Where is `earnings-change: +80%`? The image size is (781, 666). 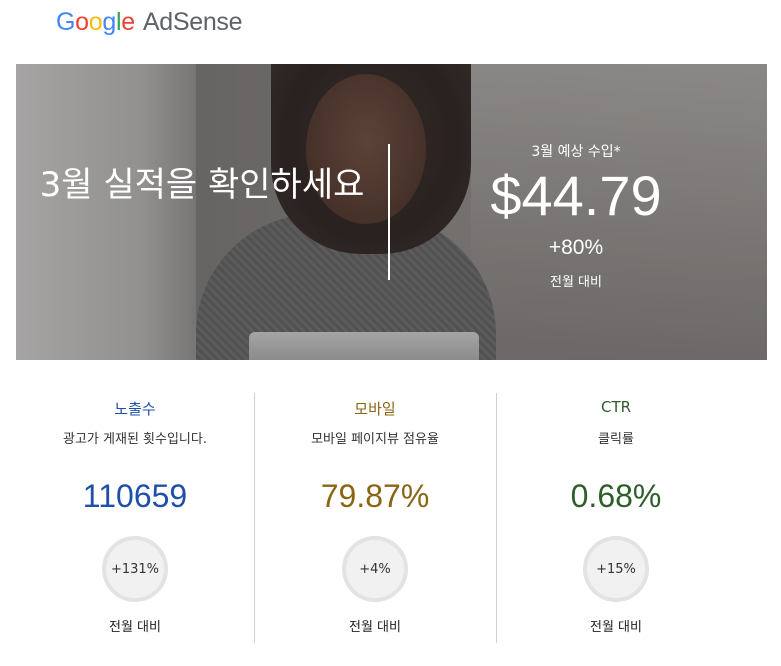 earnings-change: +80% is located at coordinates (576, 247).